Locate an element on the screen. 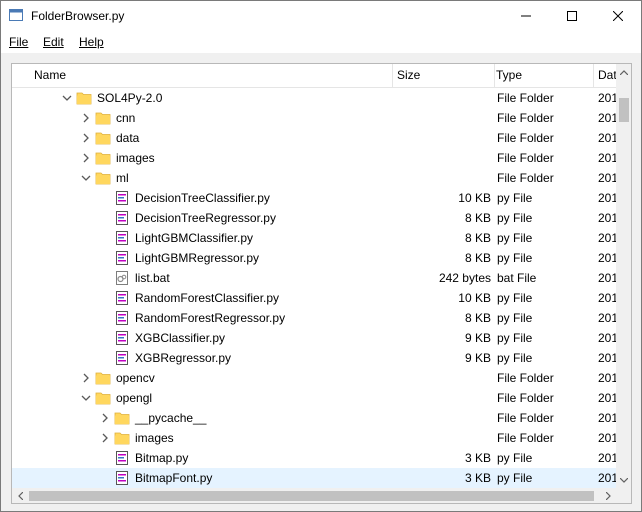 Image resolution: width=642 pixels, height=512 pixels. column-header-size: Size is located at coordinates (443, 76).